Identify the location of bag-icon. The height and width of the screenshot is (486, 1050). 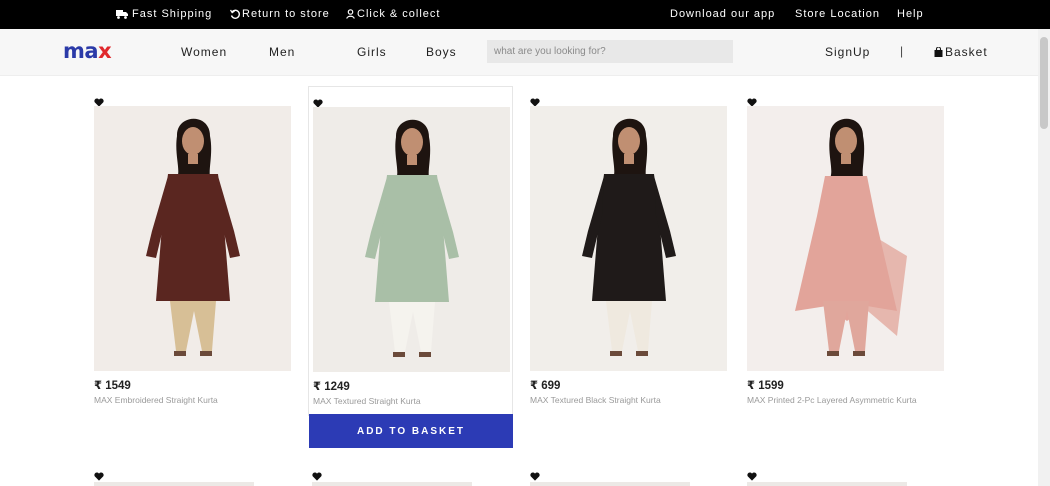
(938, 52).